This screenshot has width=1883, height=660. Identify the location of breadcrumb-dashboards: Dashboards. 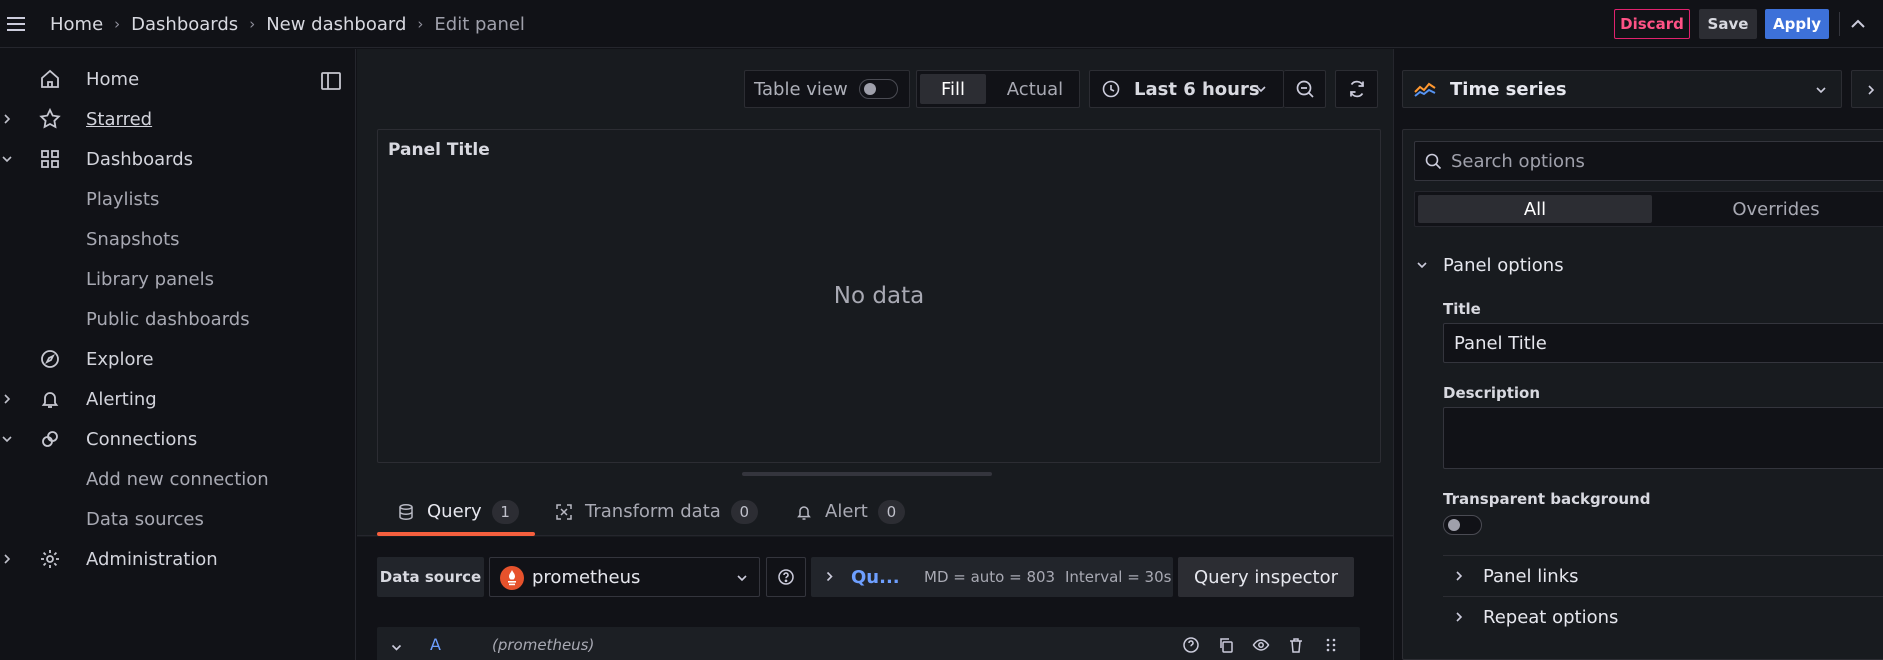
(184, 24).